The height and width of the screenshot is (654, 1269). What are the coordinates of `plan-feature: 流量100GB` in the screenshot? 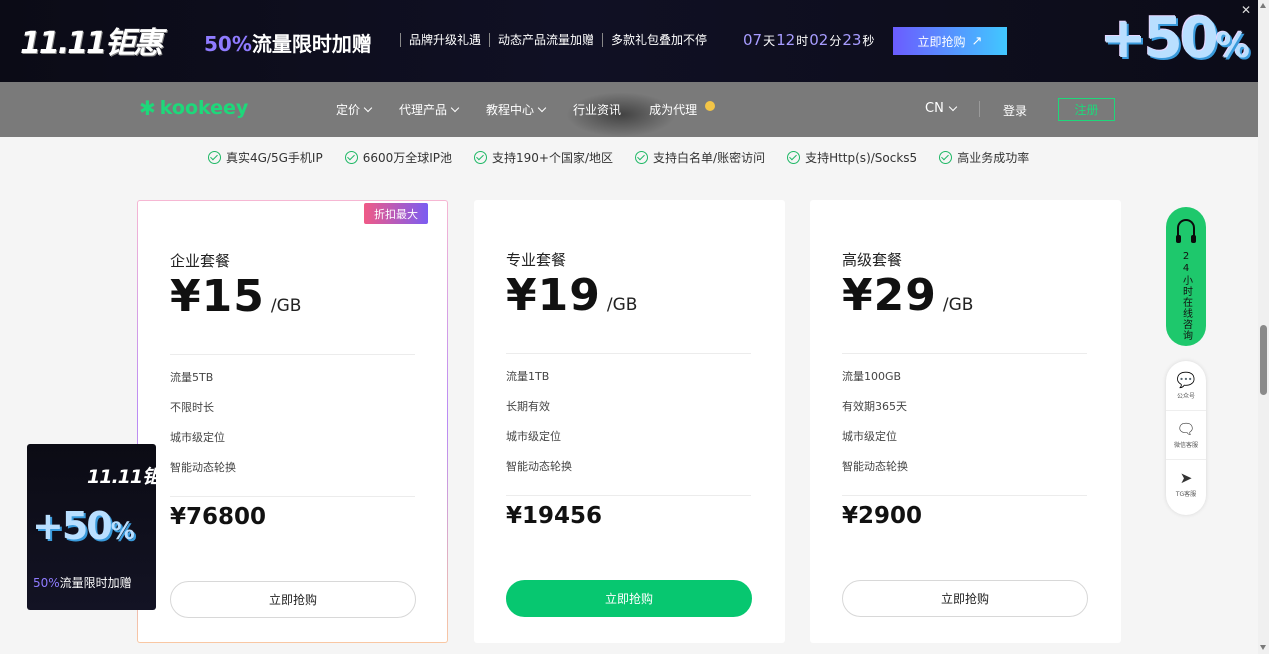 It's located at (872, 376).